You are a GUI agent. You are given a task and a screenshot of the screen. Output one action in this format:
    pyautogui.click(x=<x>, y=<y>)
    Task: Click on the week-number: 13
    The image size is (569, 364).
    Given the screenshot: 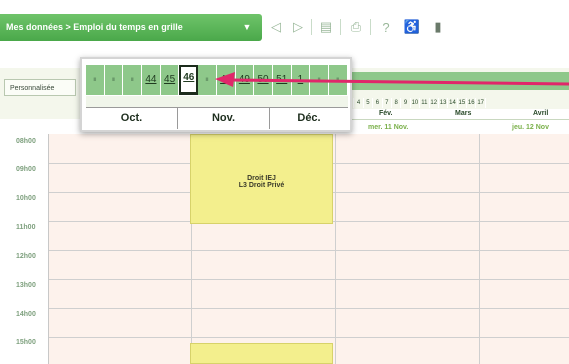 What is the action you would take?
    pyautogui.click(x=444, y=103)
    